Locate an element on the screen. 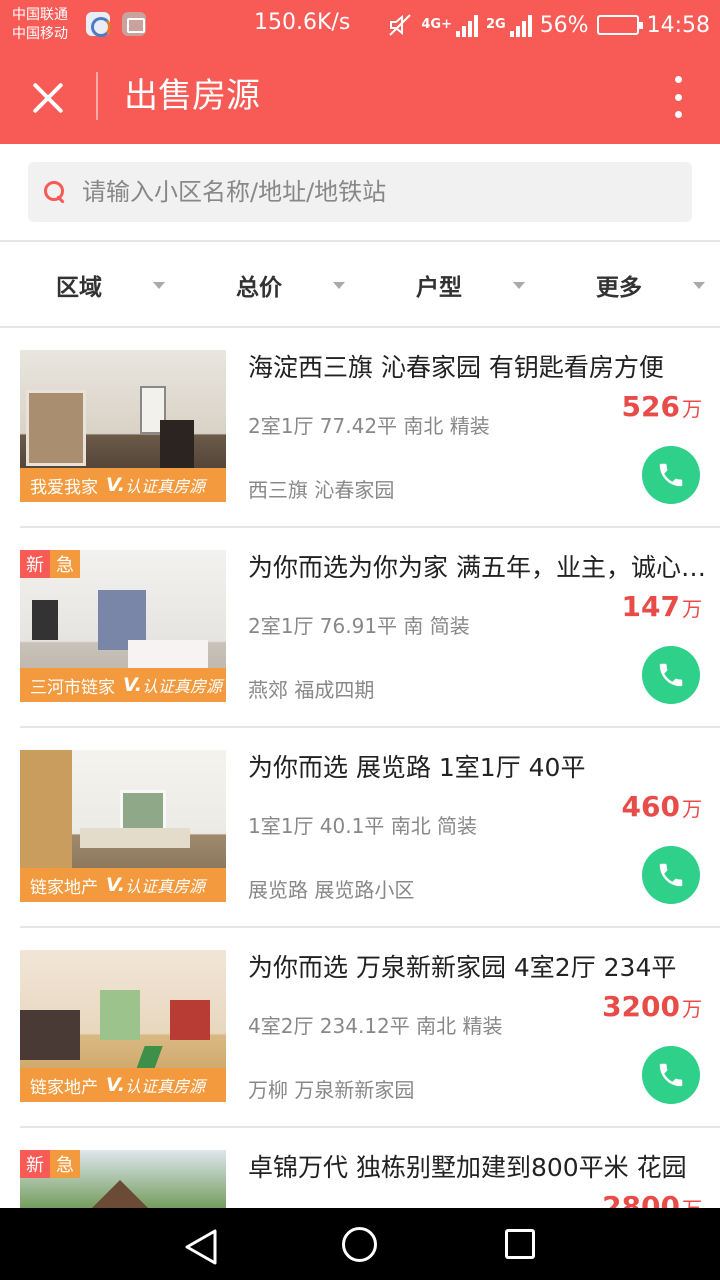 This screenshot has width=720, height=1280. filter-label: 总价 is located at coordinates (259, 288).